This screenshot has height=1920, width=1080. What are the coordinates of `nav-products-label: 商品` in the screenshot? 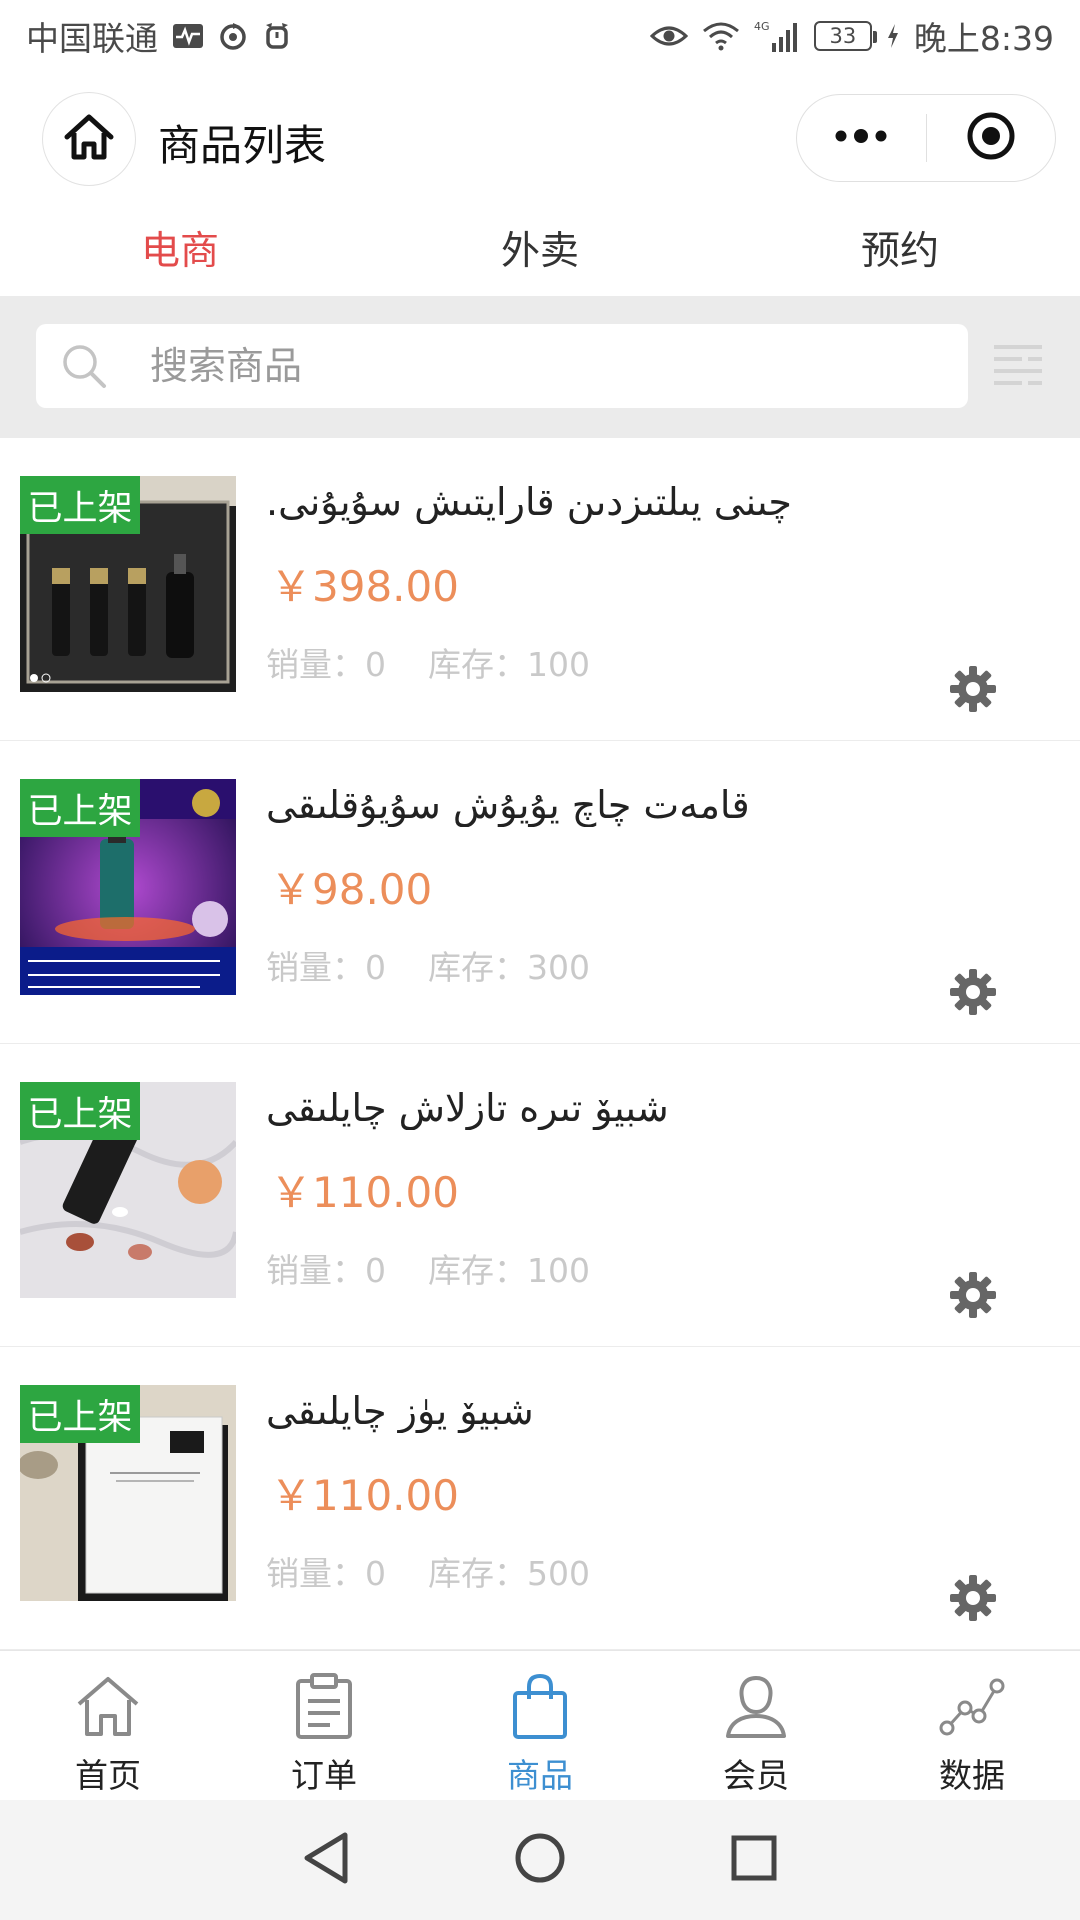 It's located at (540, 1775).